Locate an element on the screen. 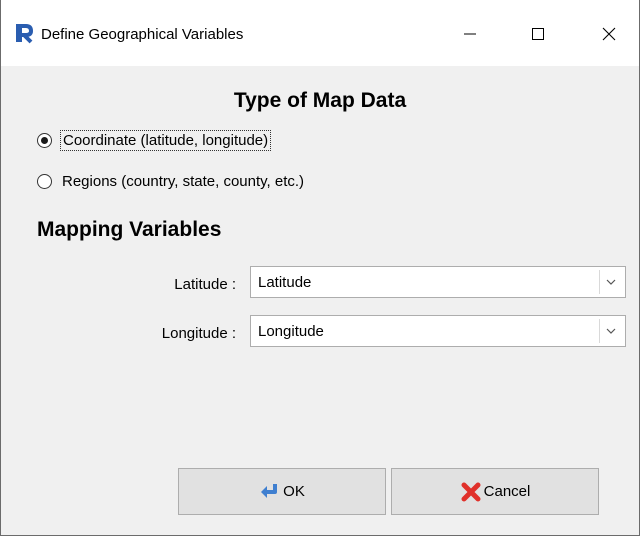  window-title: Define Geographical Variables is located at coordinates (142, 34).